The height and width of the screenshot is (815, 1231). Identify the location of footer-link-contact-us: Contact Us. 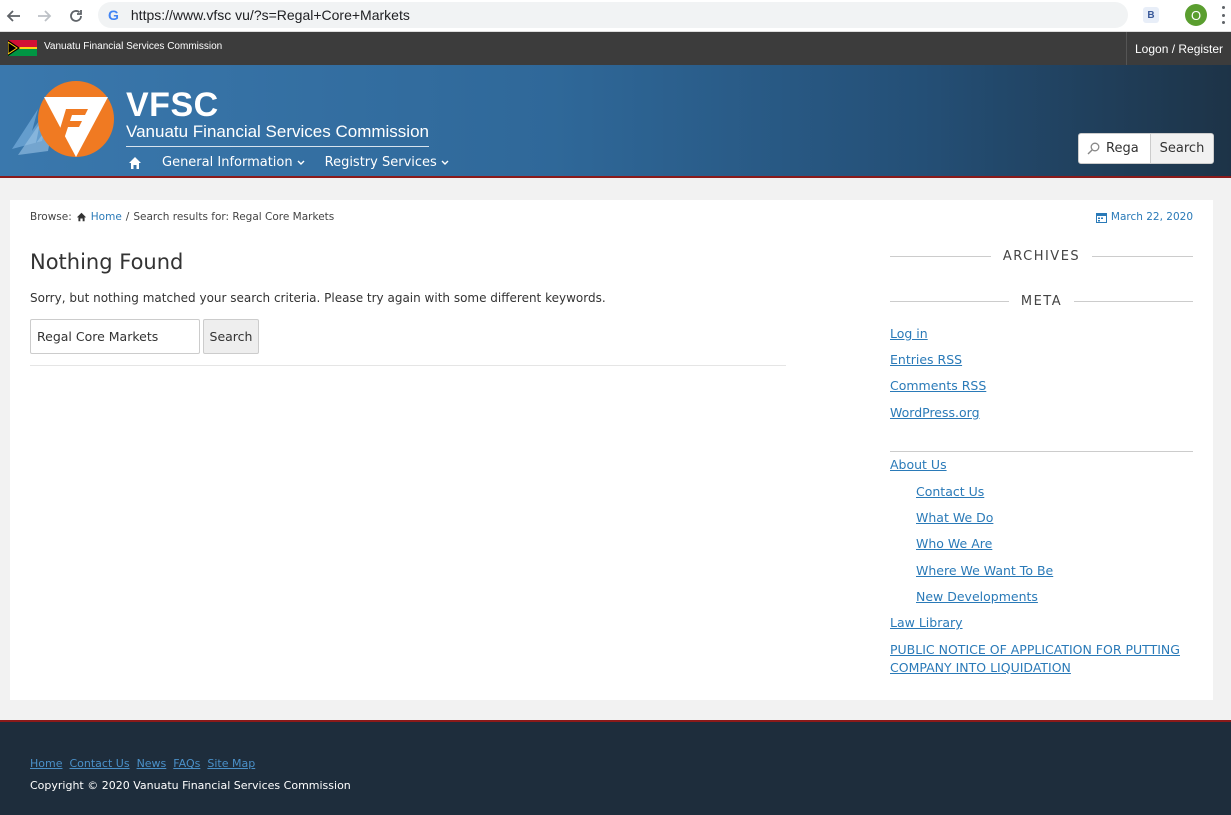
(99, 763).